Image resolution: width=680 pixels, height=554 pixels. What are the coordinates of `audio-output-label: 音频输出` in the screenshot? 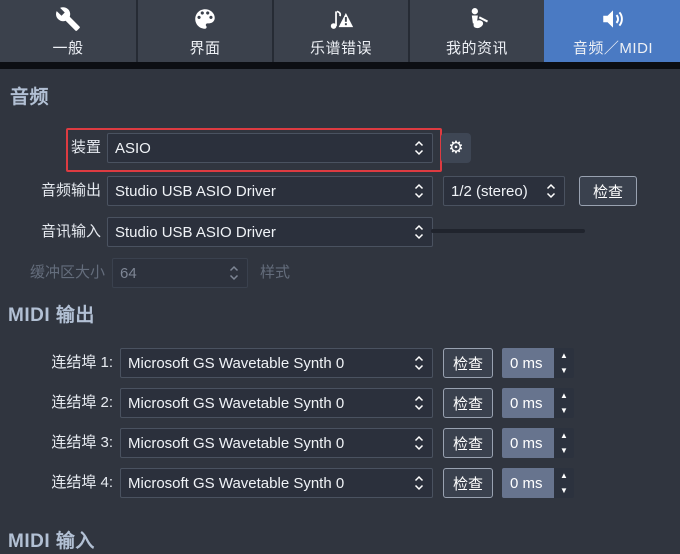 It's located at (70, 190).